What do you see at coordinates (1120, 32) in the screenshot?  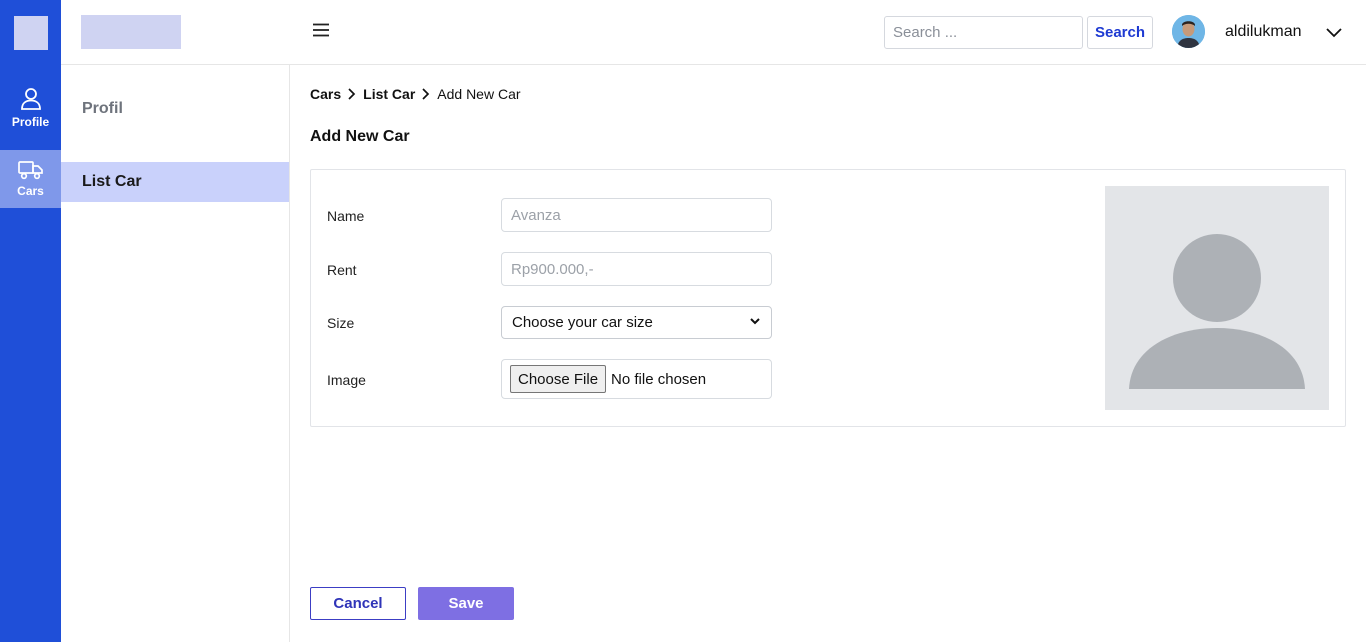 I see `search-button: Search` at bounding box center [1120, 32].